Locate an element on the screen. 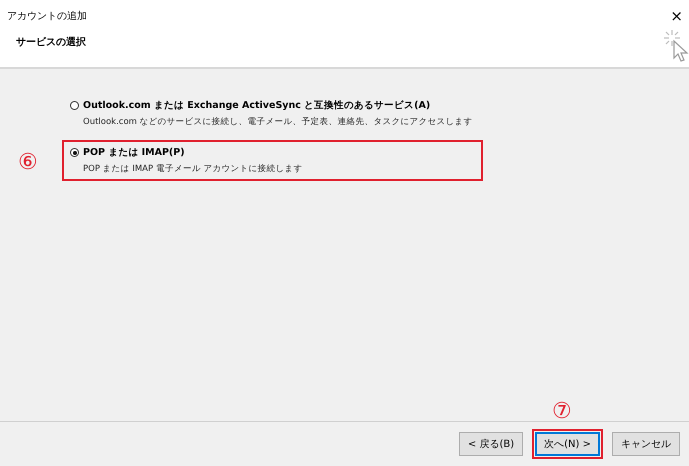 This screenshot has width=689, height=466. window-title: アカウントの追加 is located at coordinates (47, 16).